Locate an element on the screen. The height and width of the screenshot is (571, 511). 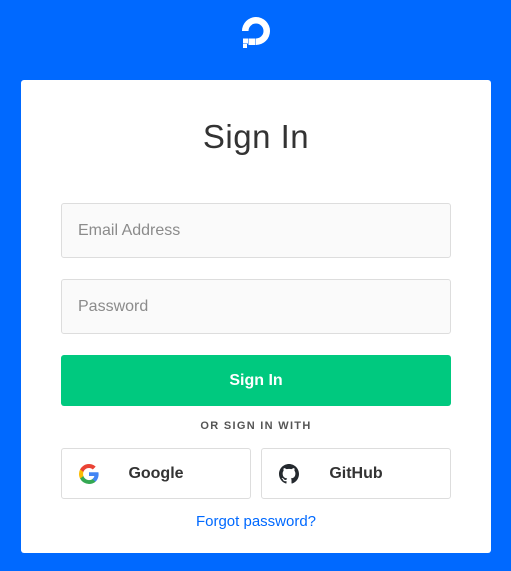
sign-in-button: Sign In is located at coordinates (256, 380).